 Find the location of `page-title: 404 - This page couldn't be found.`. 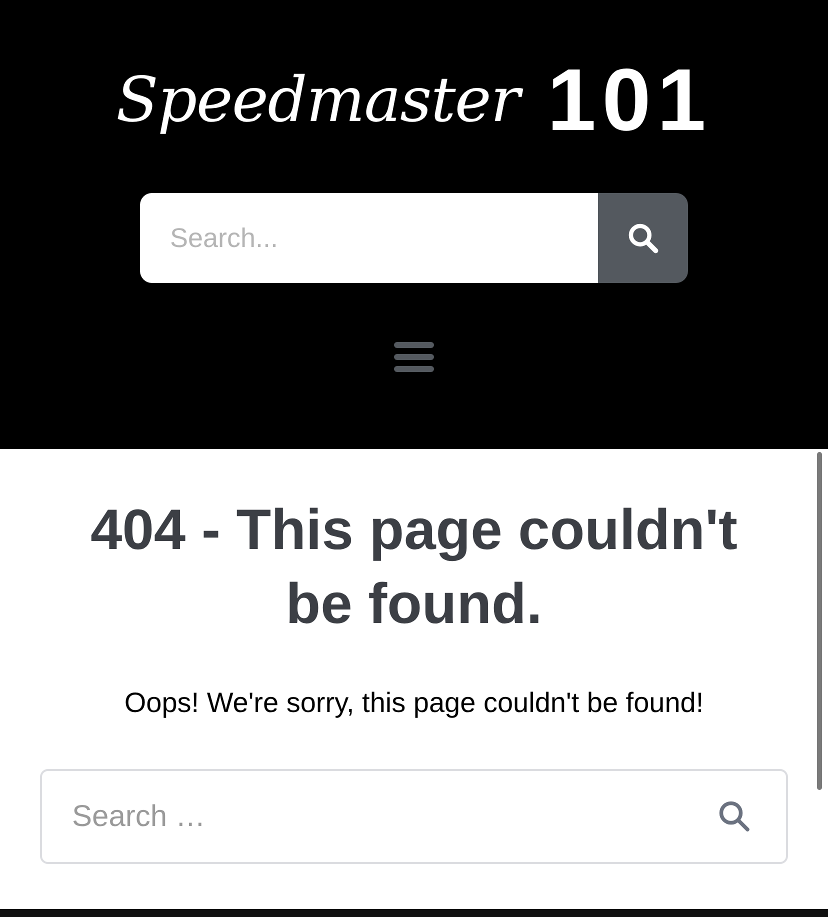

page-title: 404 - This page couldn't be found. is located at coordinates (414, 567).